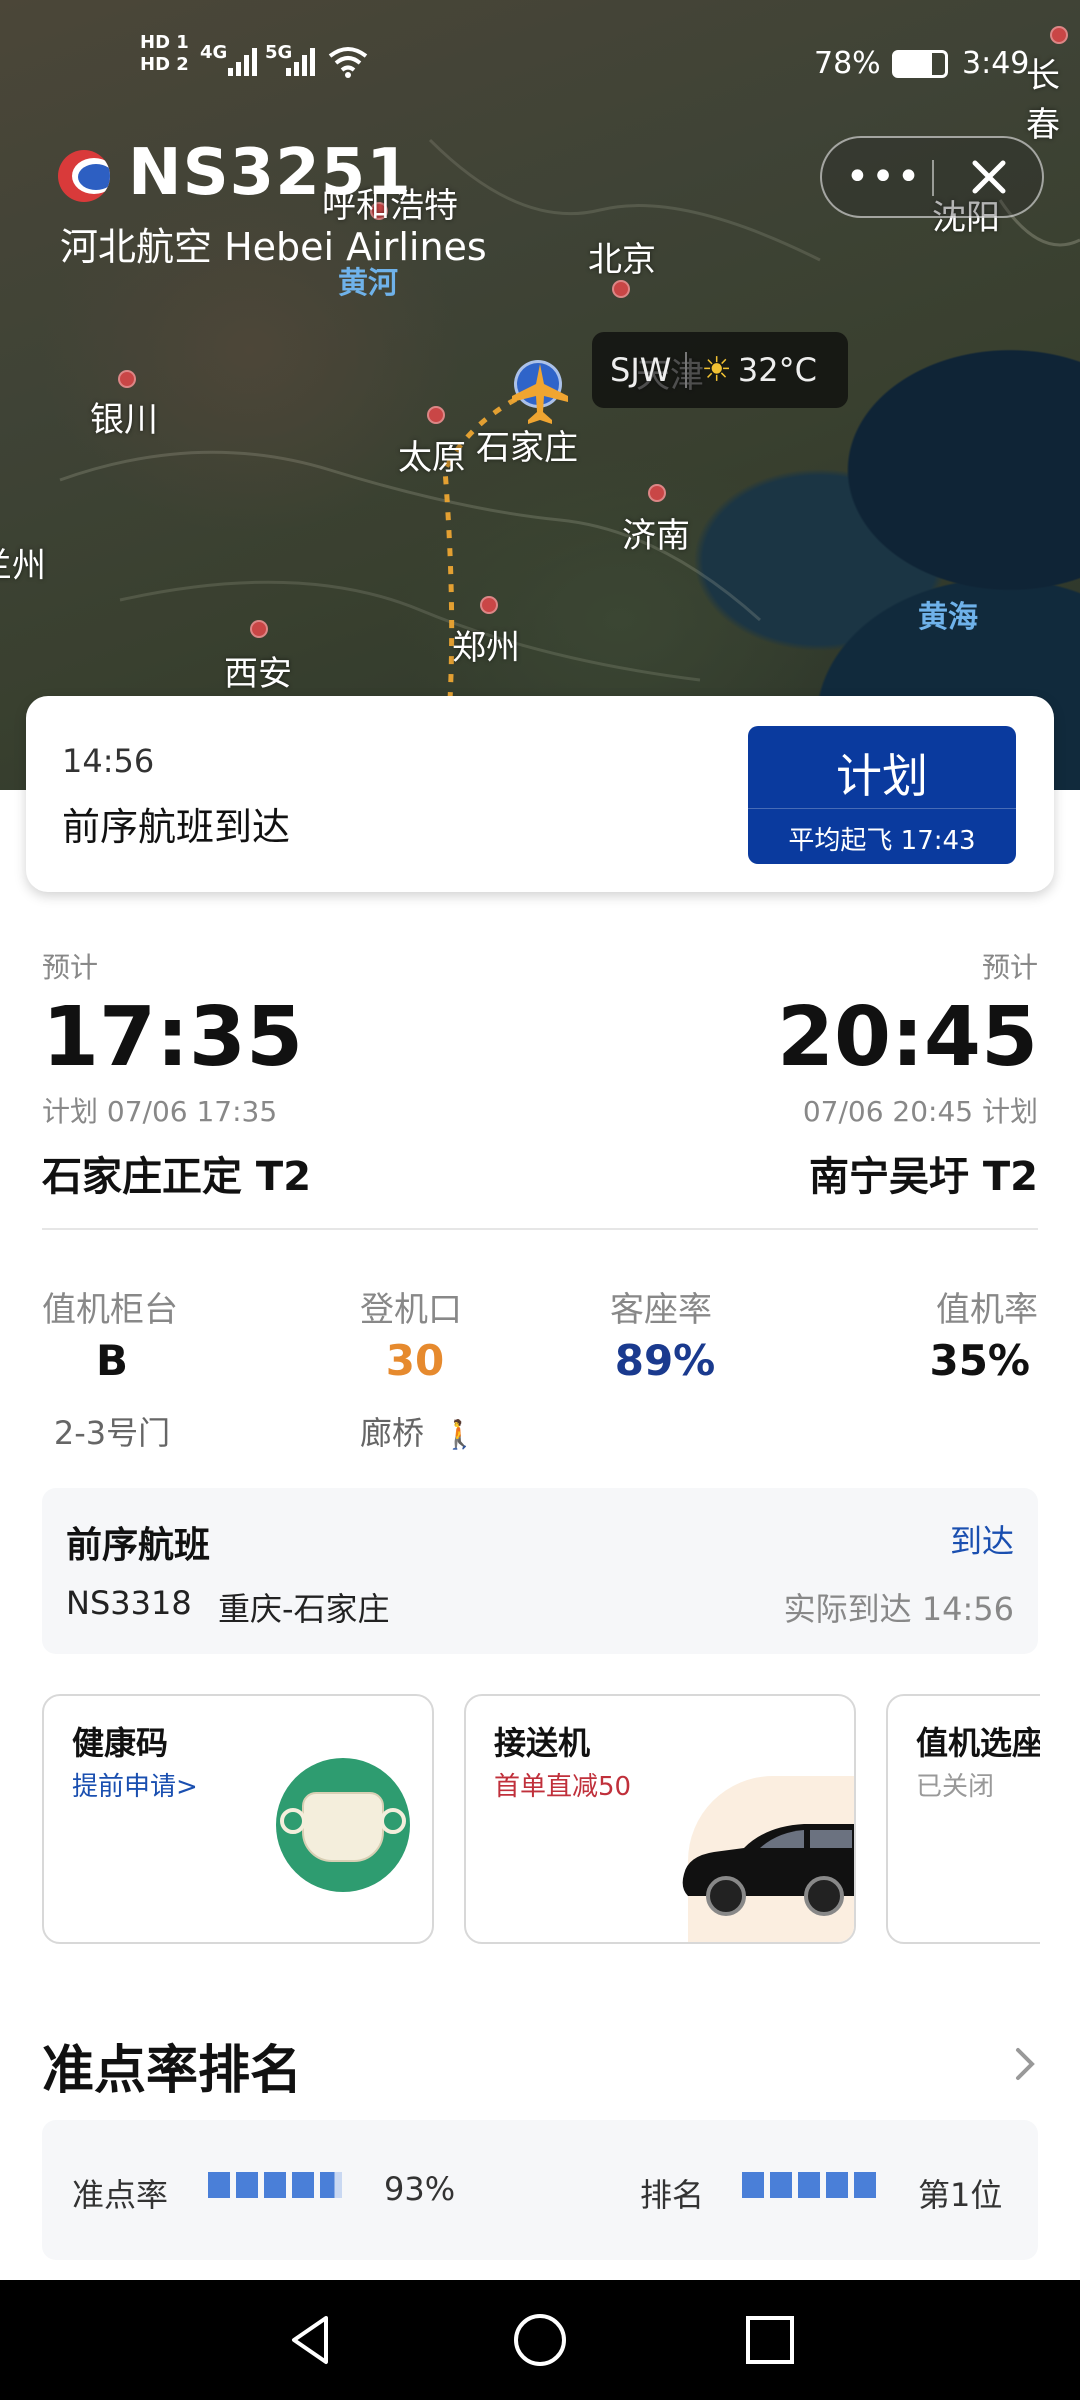 Image resolution: width=1080 pixels, height=2400 pixels. Describe the element at coordinates (882, 776) in the screenshot. I see `status-badge-label: 计划` at that location.